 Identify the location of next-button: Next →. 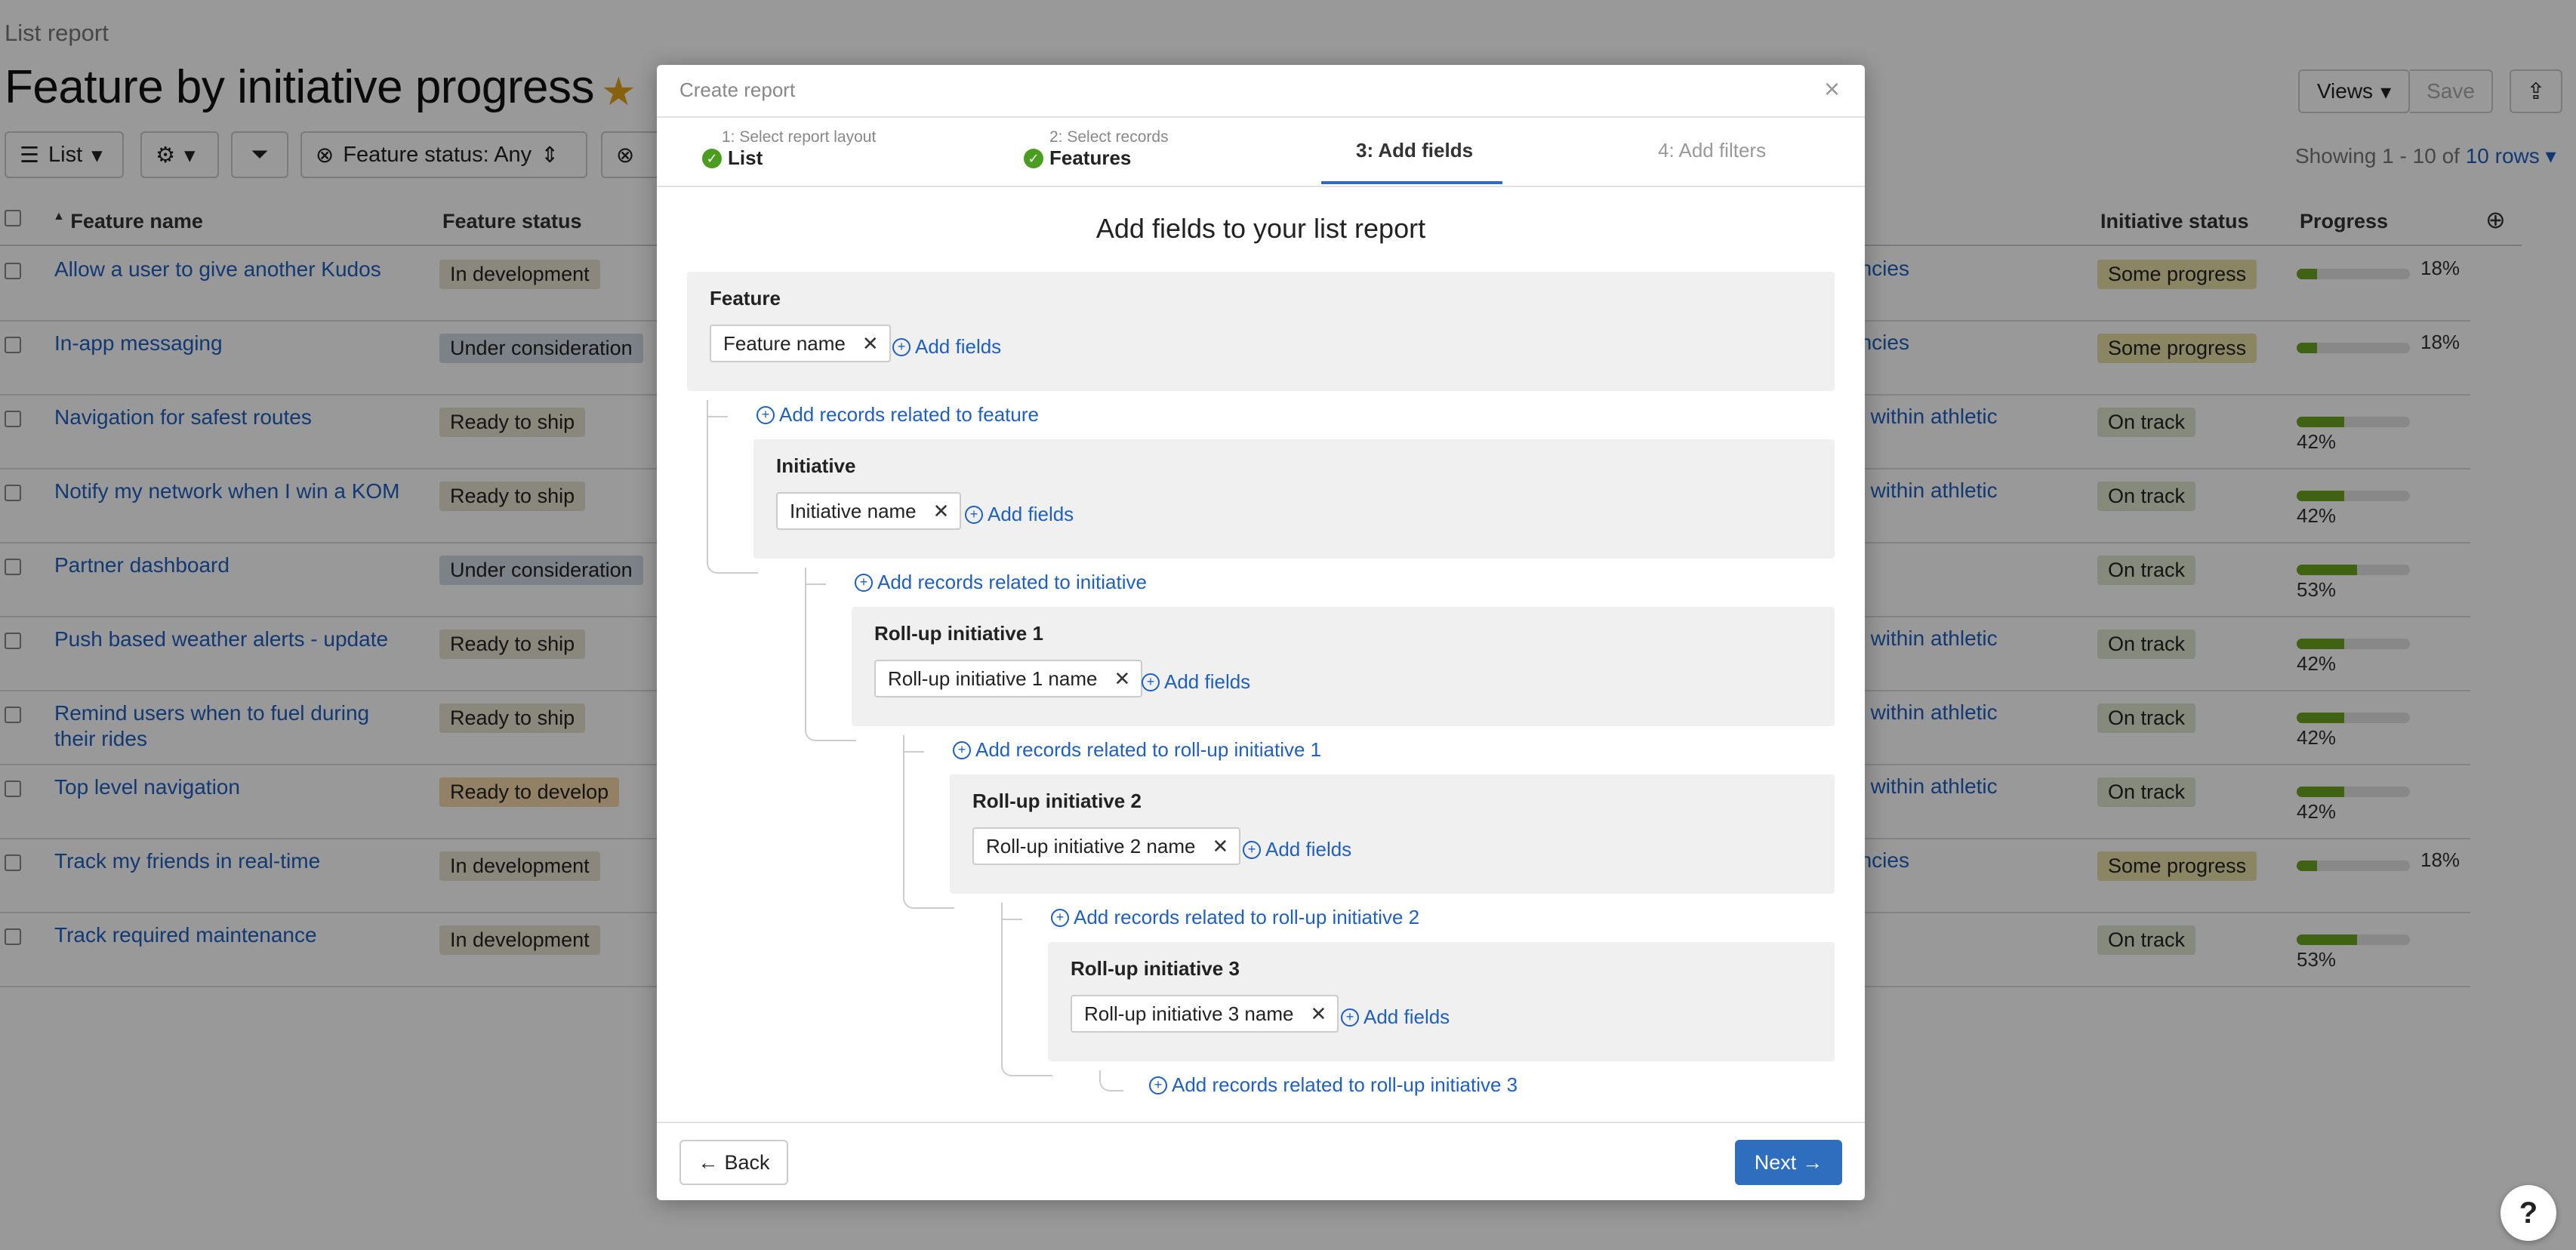
(1789, 1162).